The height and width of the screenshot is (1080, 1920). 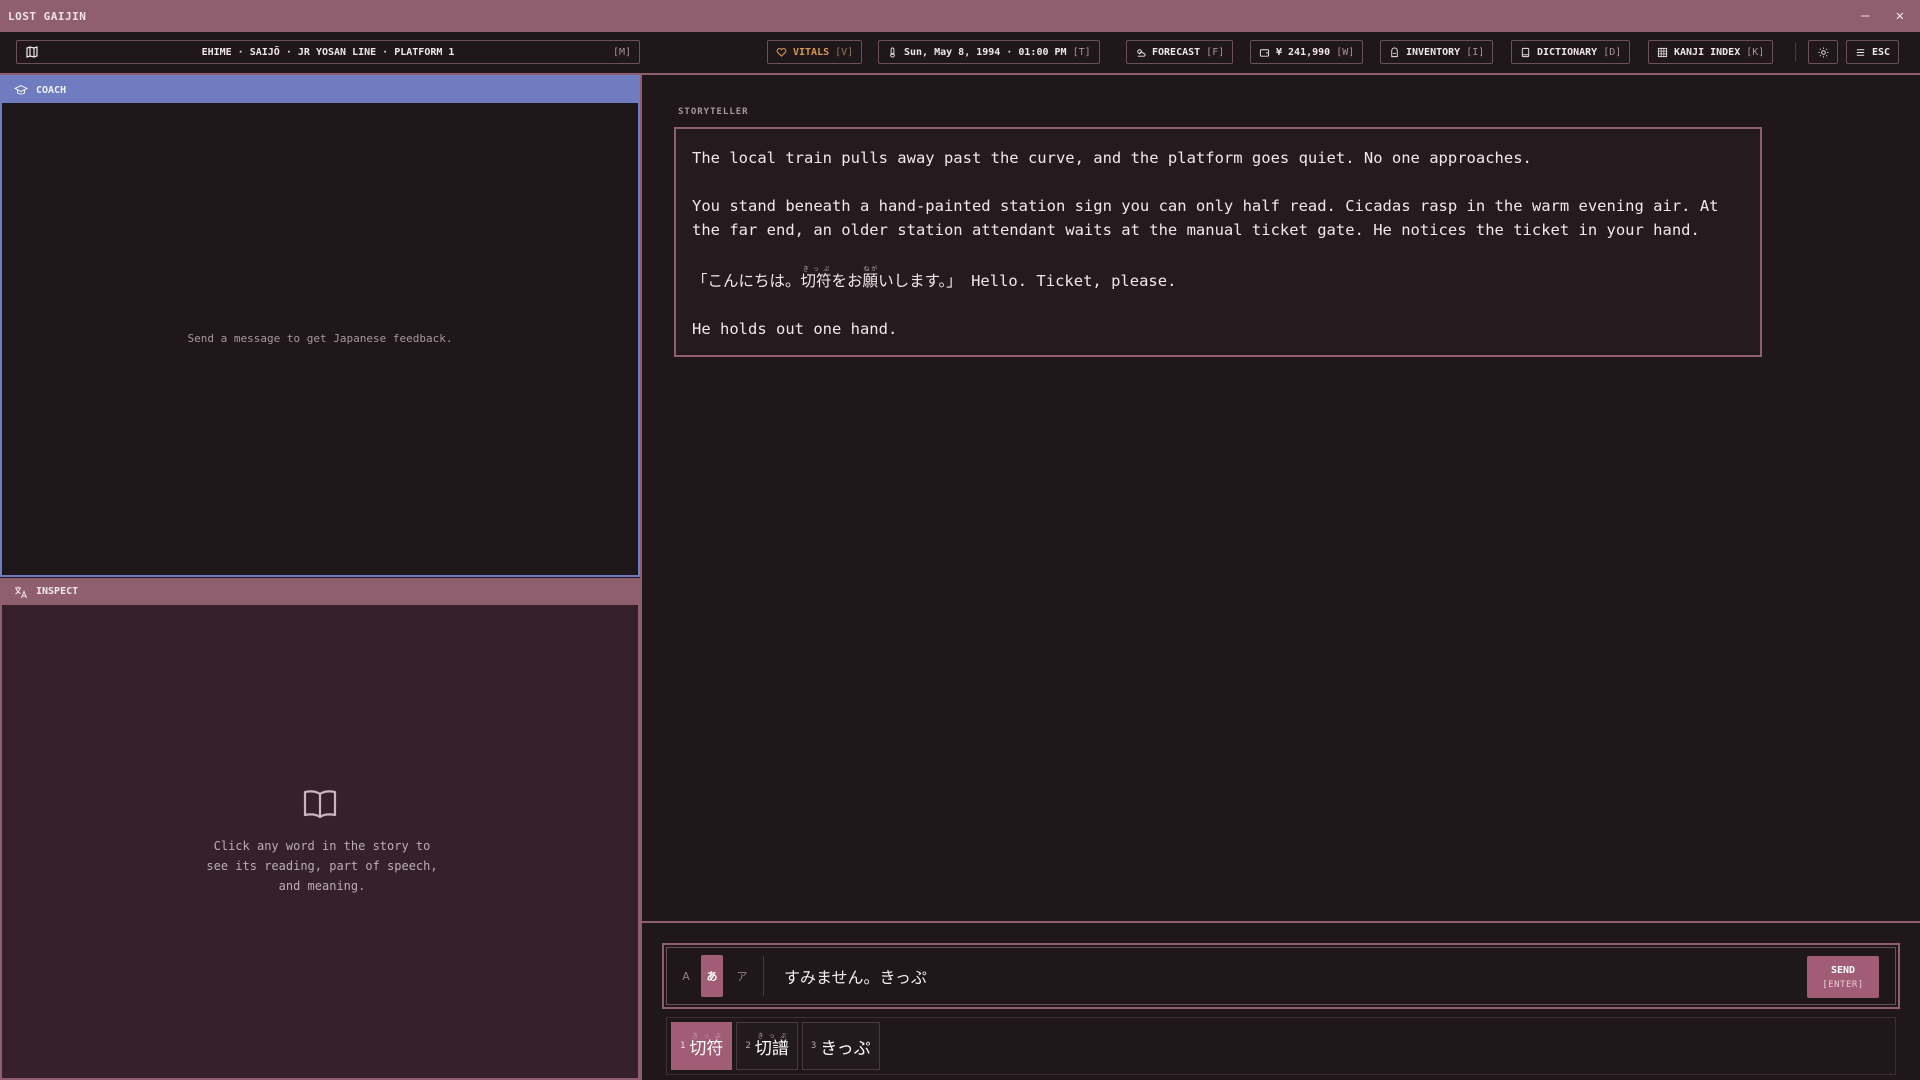 What do you see at coordinates (763, 976) in the screenshot?
I see `mode-divider` at bounding box center [763, 976].